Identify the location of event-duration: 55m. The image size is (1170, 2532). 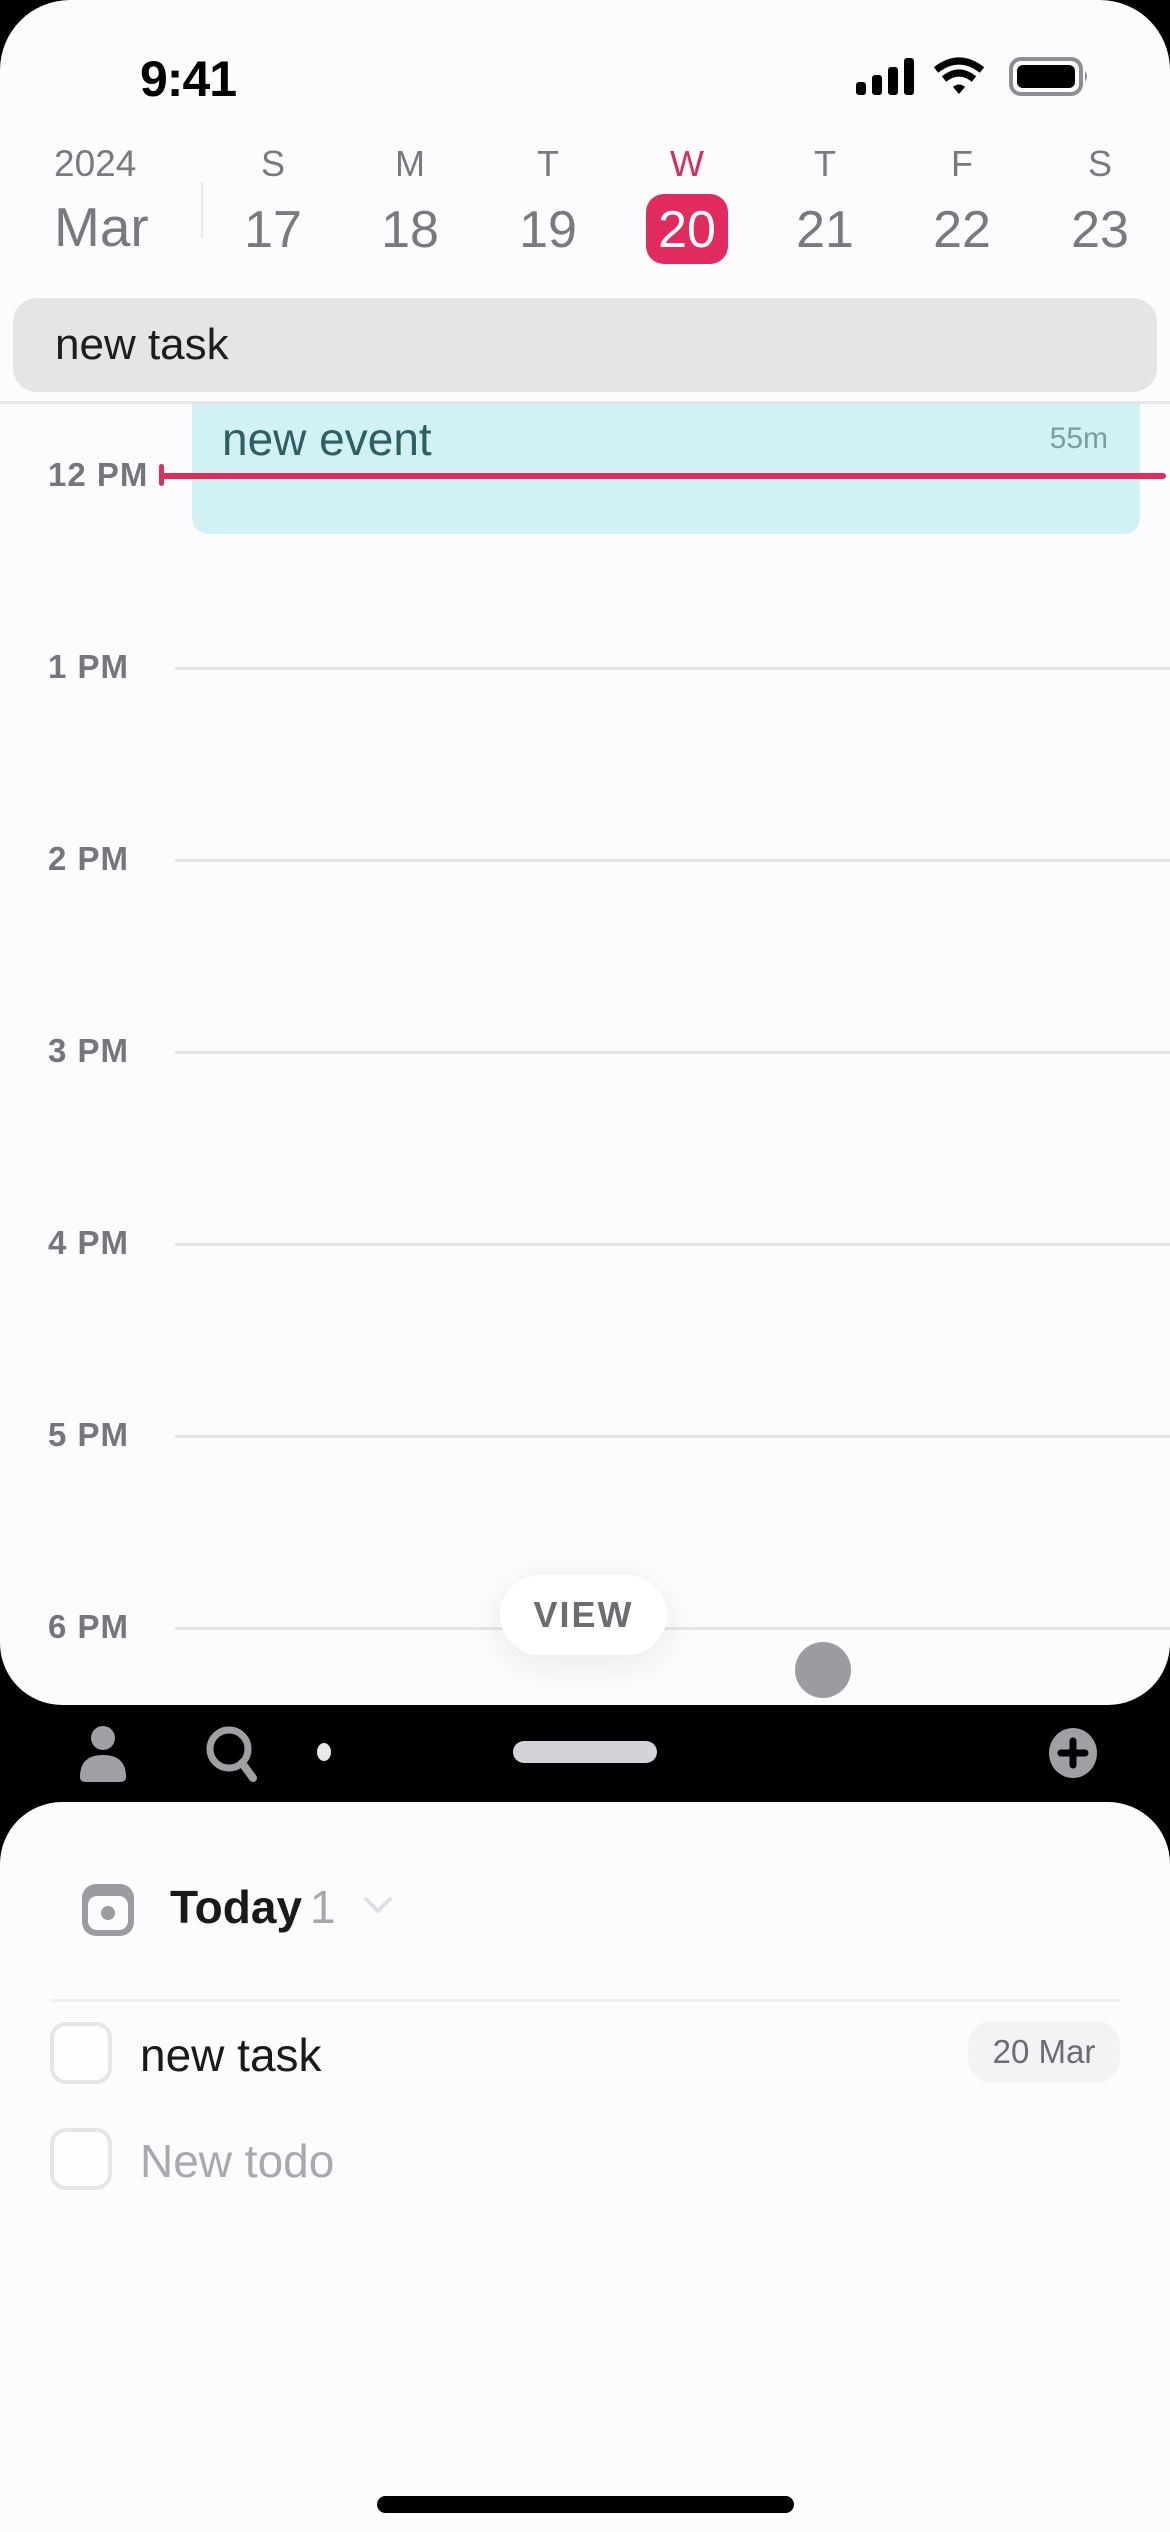
(1078, 438).